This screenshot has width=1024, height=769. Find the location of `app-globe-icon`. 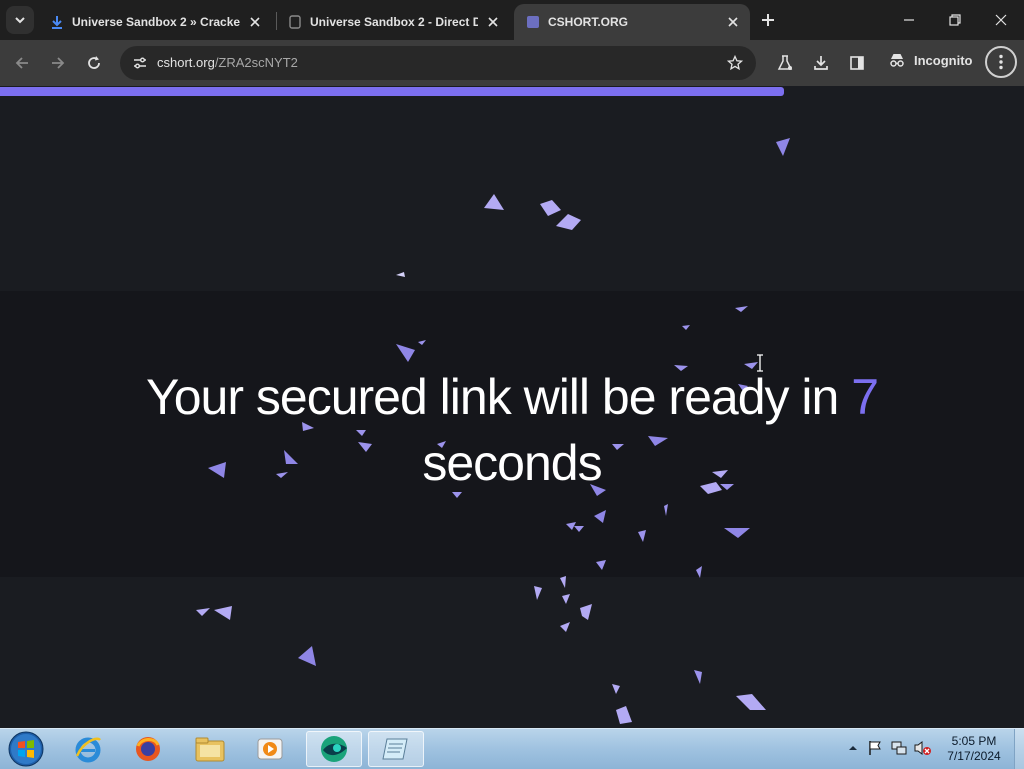

app-globe-icon is located at coordinates (334, 749).